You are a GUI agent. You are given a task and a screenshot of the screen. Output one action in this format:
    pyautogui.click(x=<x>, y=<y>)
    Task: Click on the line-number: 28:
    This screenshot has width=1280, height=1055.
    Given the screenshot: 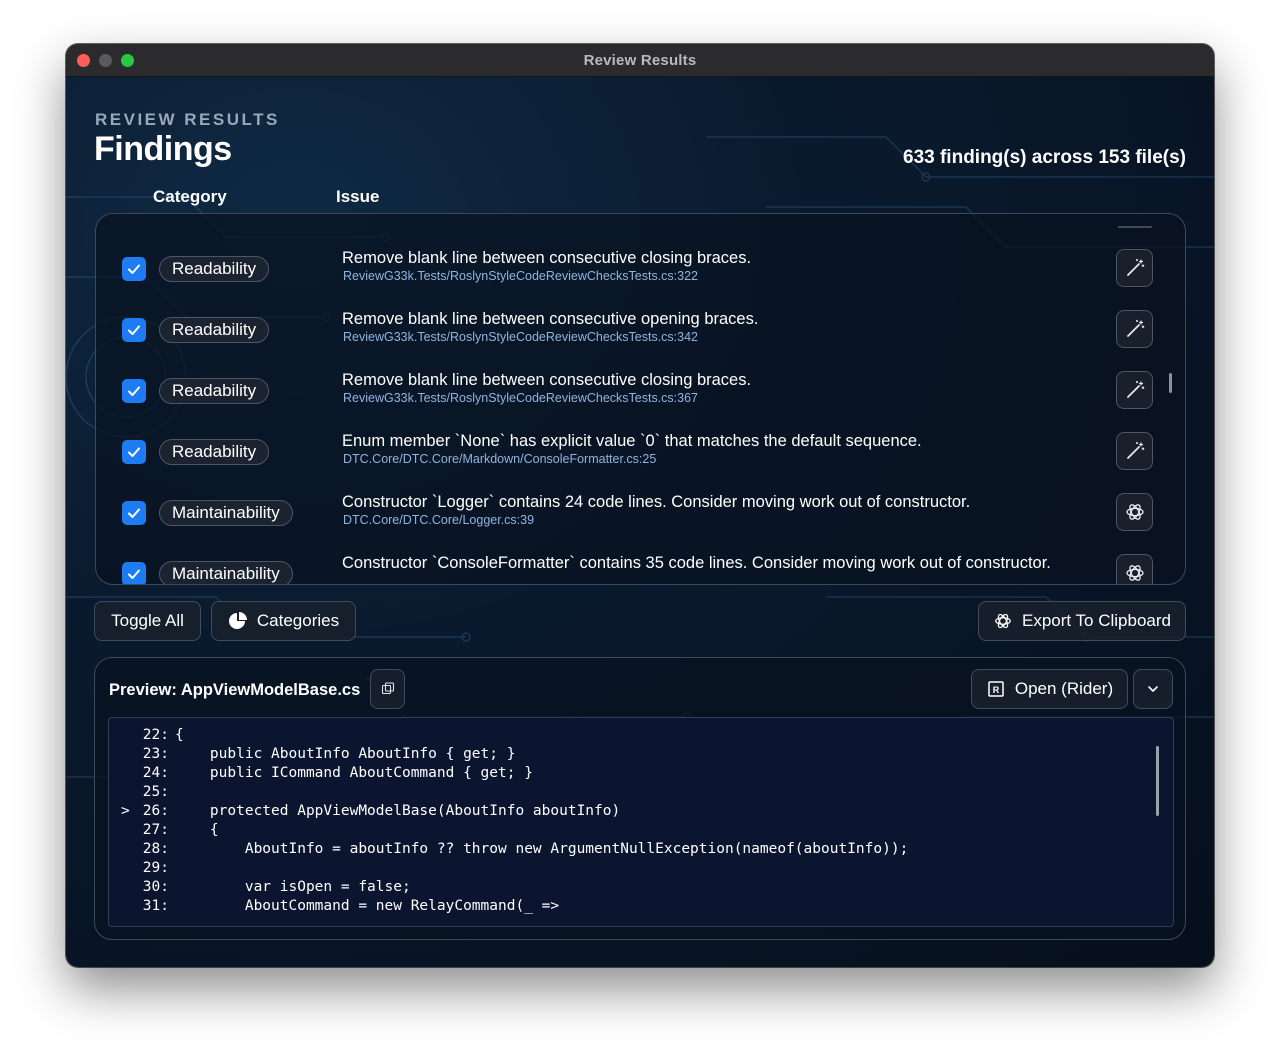 What is the action you would take?
    pyautogui.click(x=155, y=849)
    